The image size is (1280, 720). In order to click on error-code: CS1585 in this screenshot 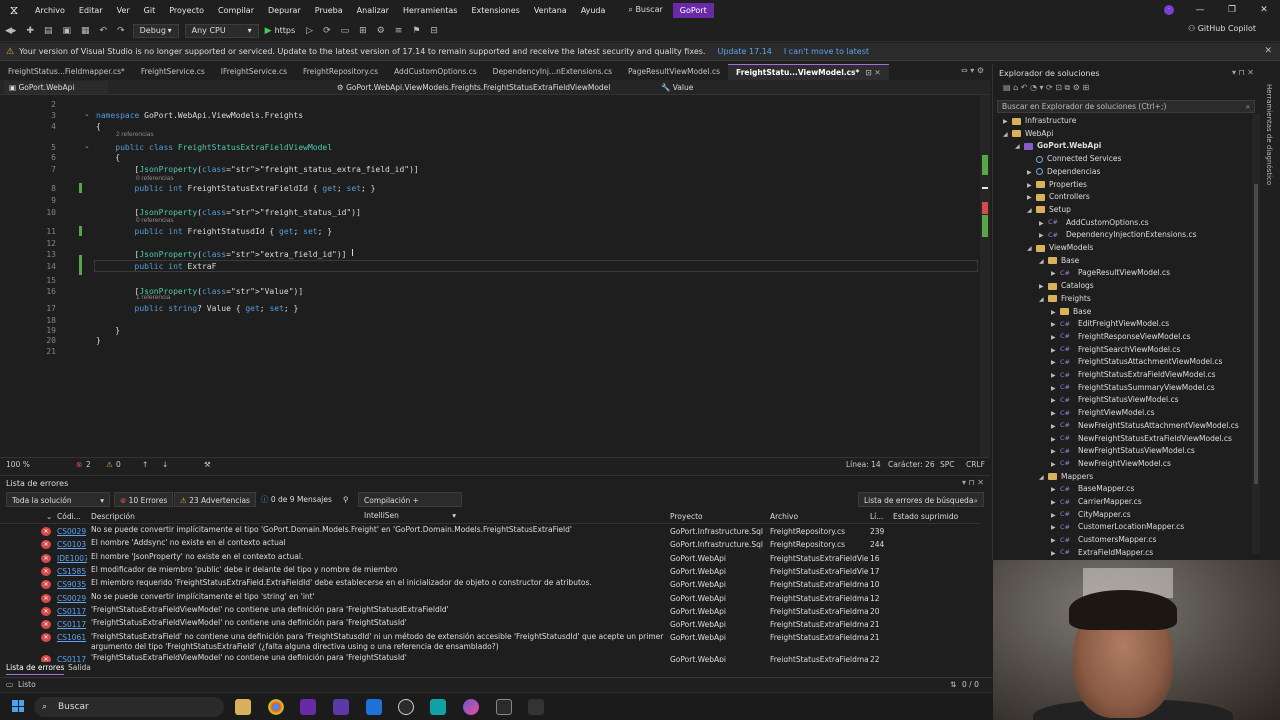, I will do `click(72, 571)`.